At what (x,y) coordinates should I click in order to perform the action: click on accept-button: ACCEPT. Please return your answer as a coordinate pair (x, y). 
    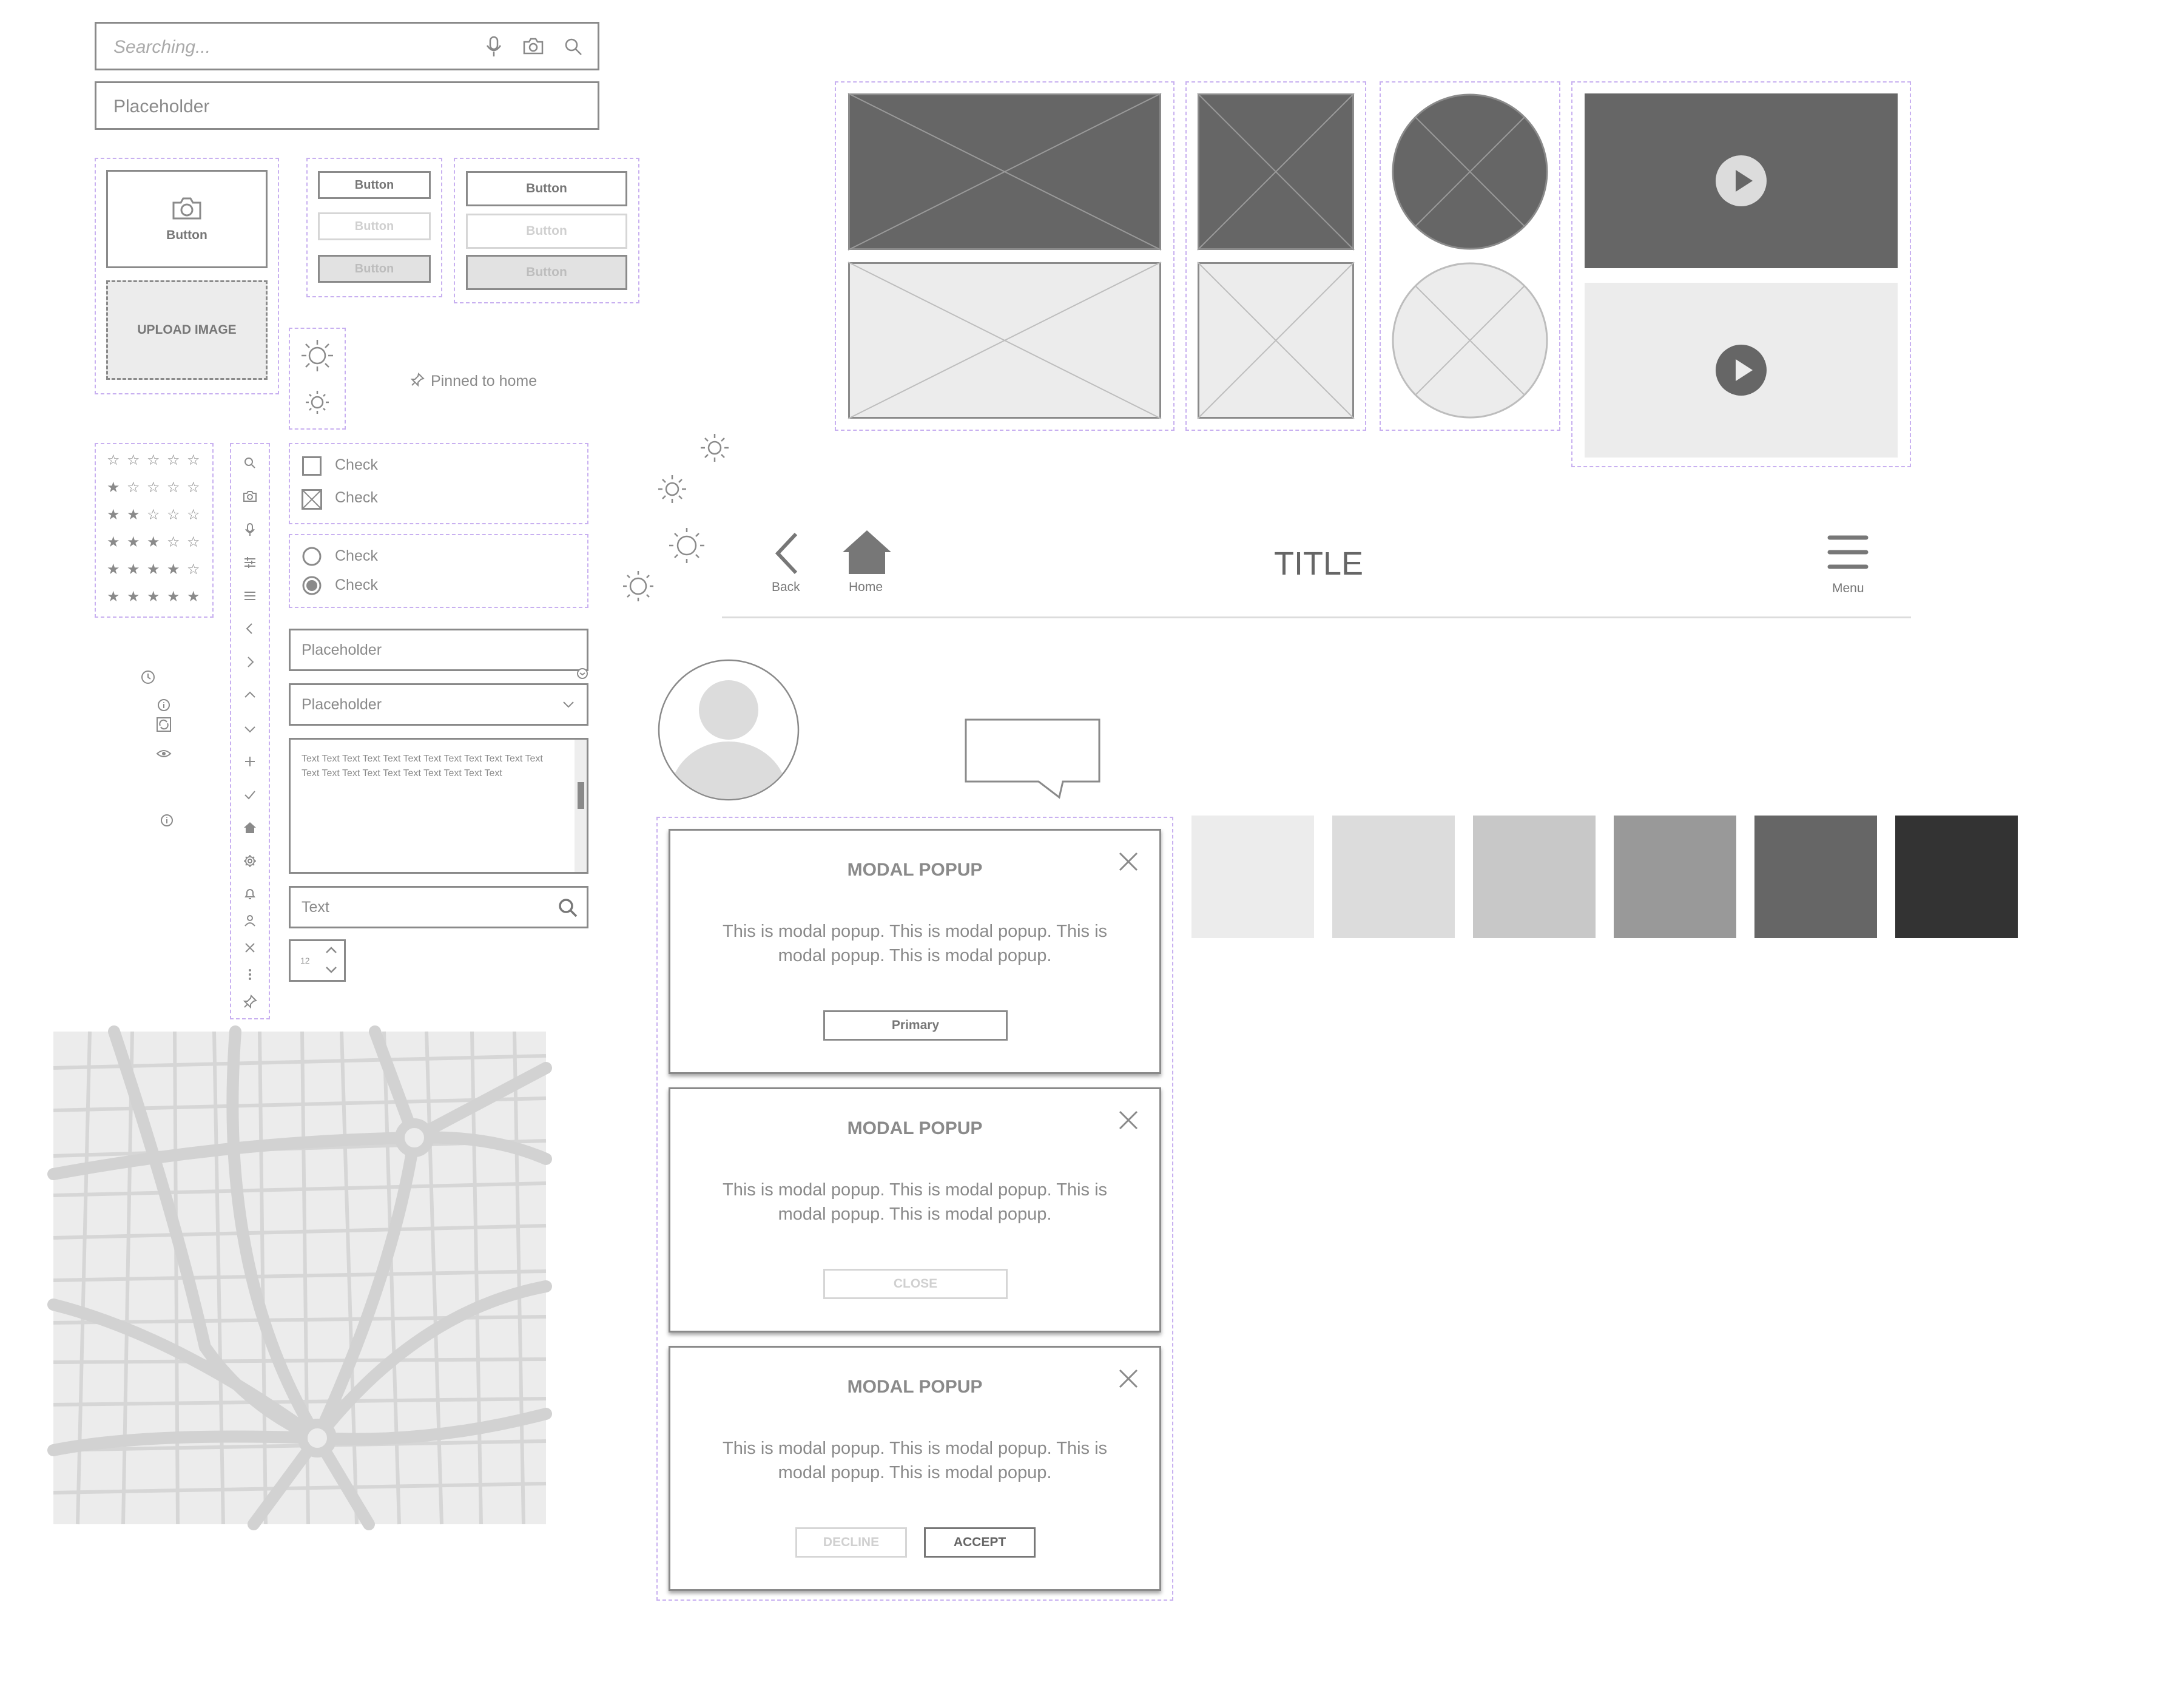
    Looking at the image, I should click on (980, 1542).